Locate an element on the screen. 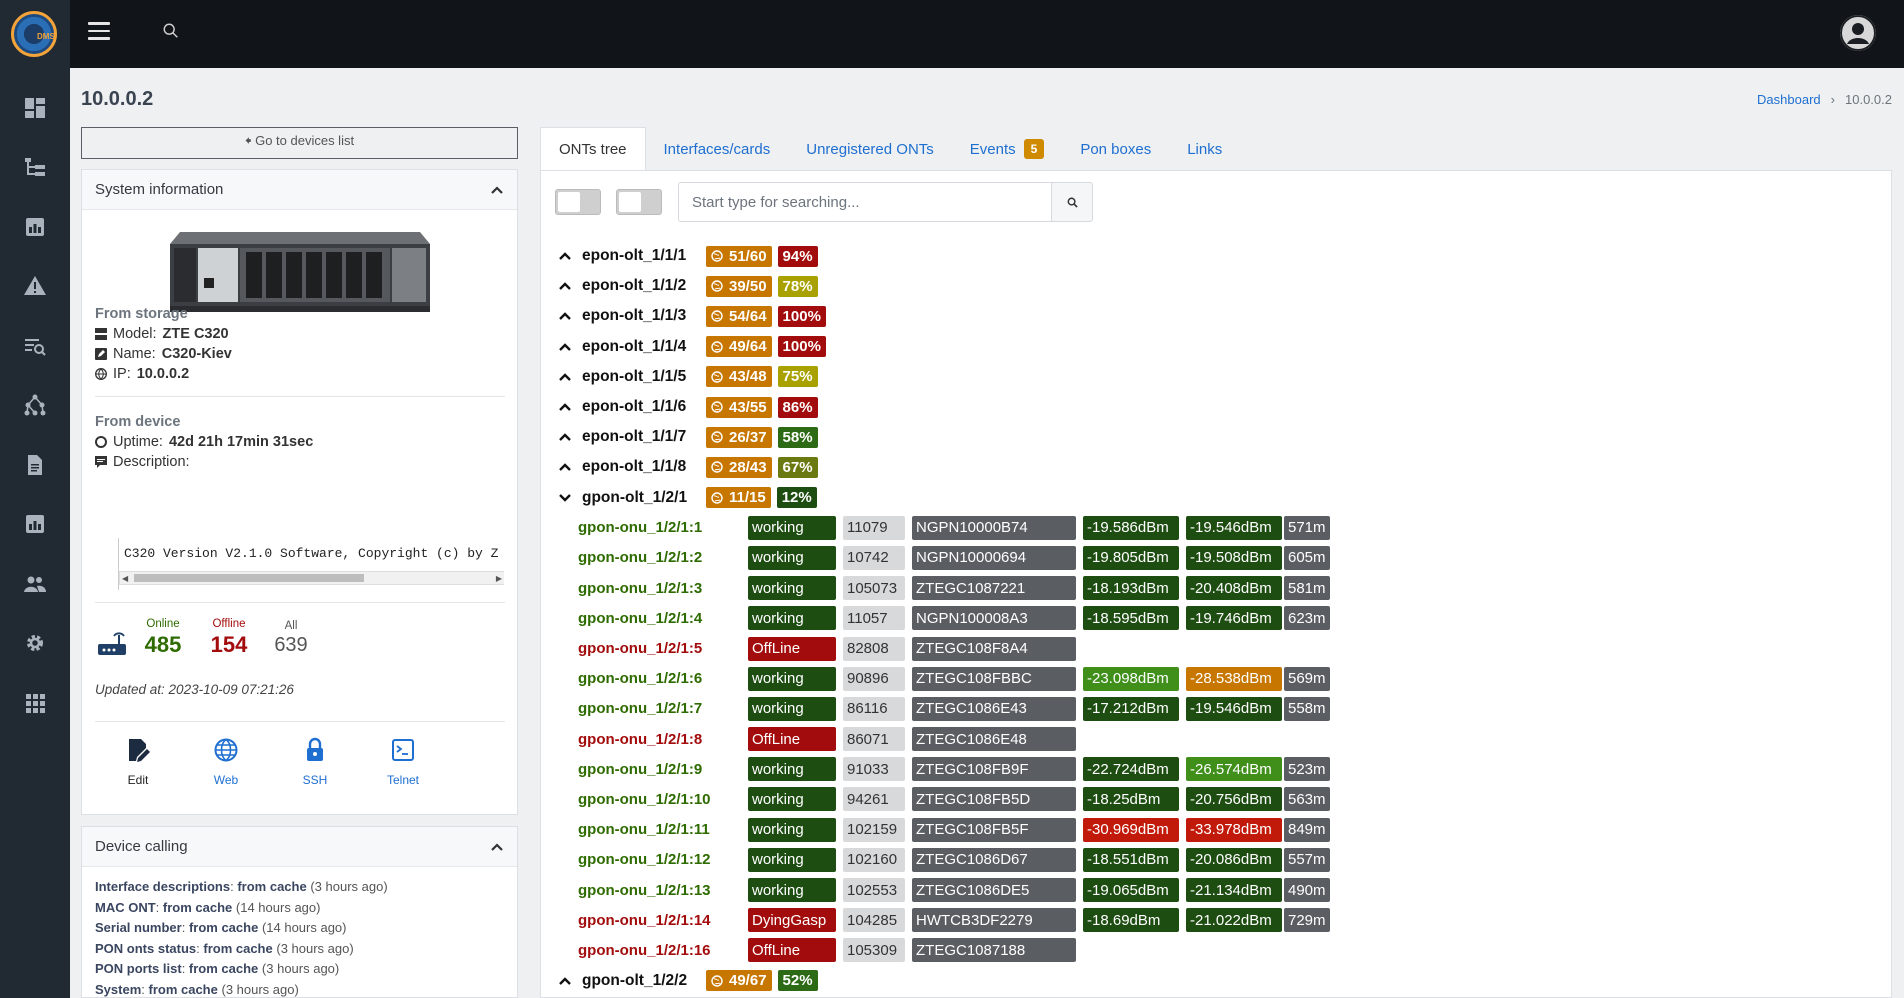 This screenshot has width=1904, height=998. tab-events: Events 5 is located at coordinates (1007, 149).